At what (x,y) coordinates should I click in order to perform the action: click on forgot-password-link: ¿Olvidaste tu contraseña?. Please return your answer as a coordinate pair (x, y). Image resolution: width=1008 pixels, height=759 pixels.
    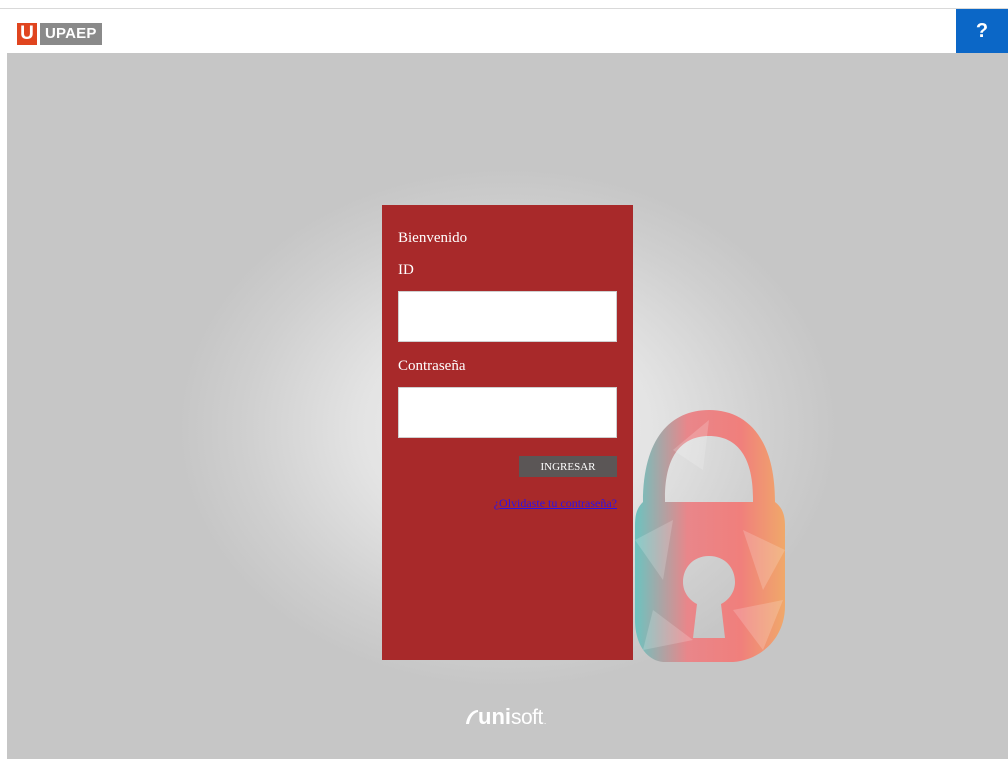
    Looking at the image, I should click on (555, 503).